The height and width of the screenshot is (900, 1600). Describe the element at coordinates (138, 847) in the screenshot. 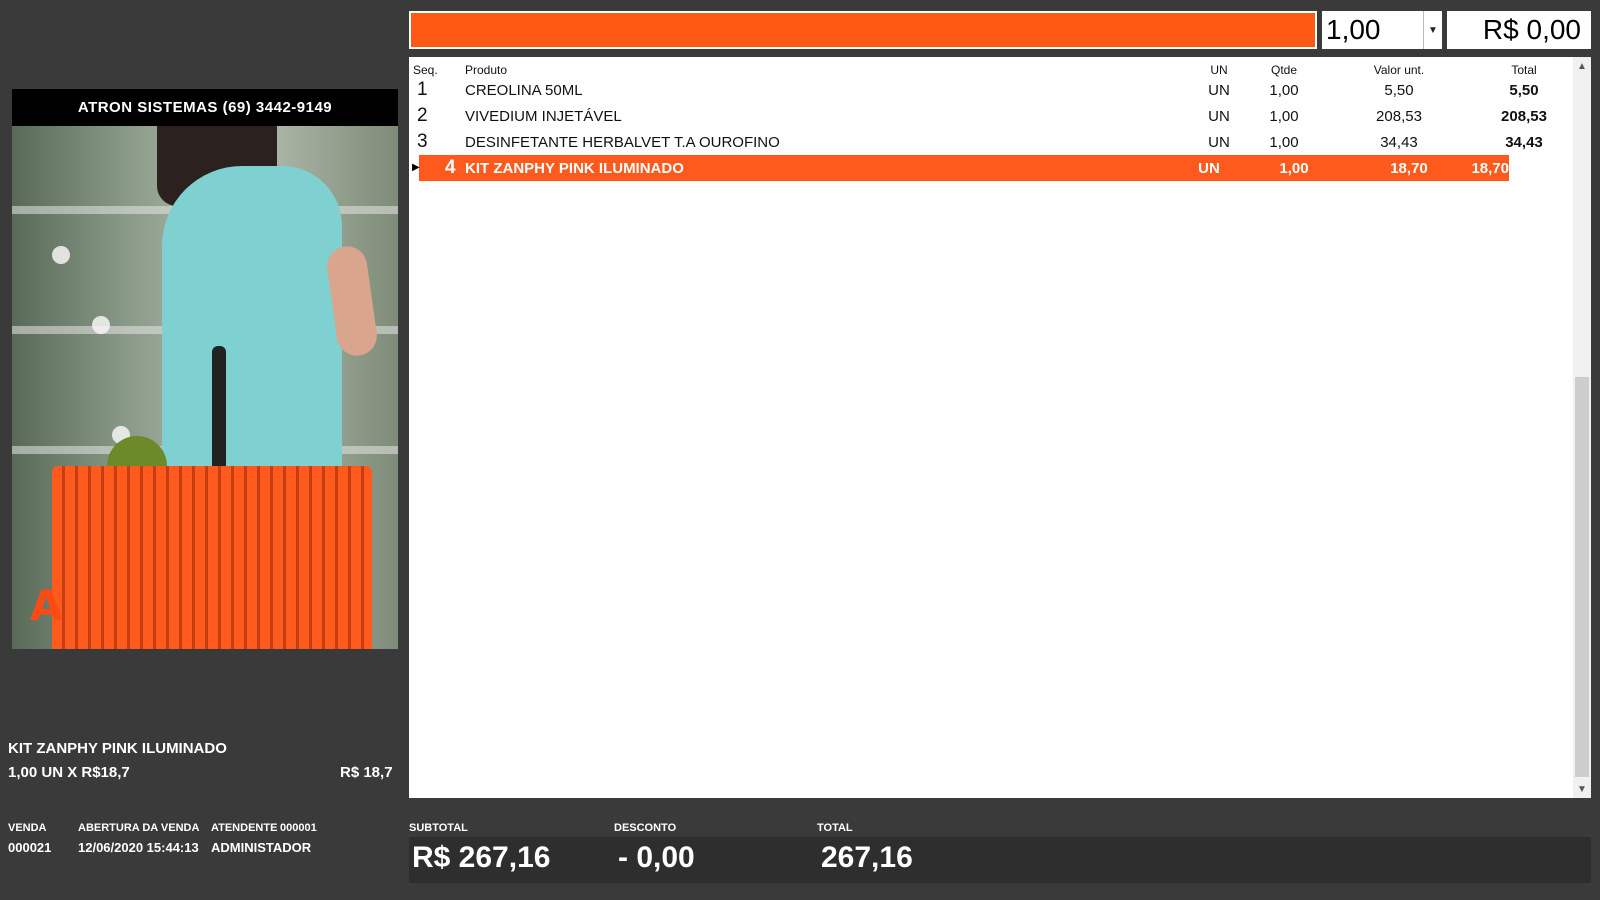

I see `abertura-value: 12/06/2020 15:44:13` at that location.